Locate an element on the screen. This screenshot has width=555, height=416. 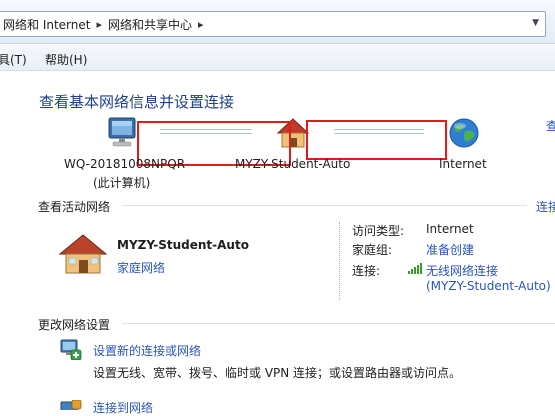
address-bar: 网络和 Internet ▸ 网络和共享中心 ▸ ▼ is located at coordinates (273, 24).